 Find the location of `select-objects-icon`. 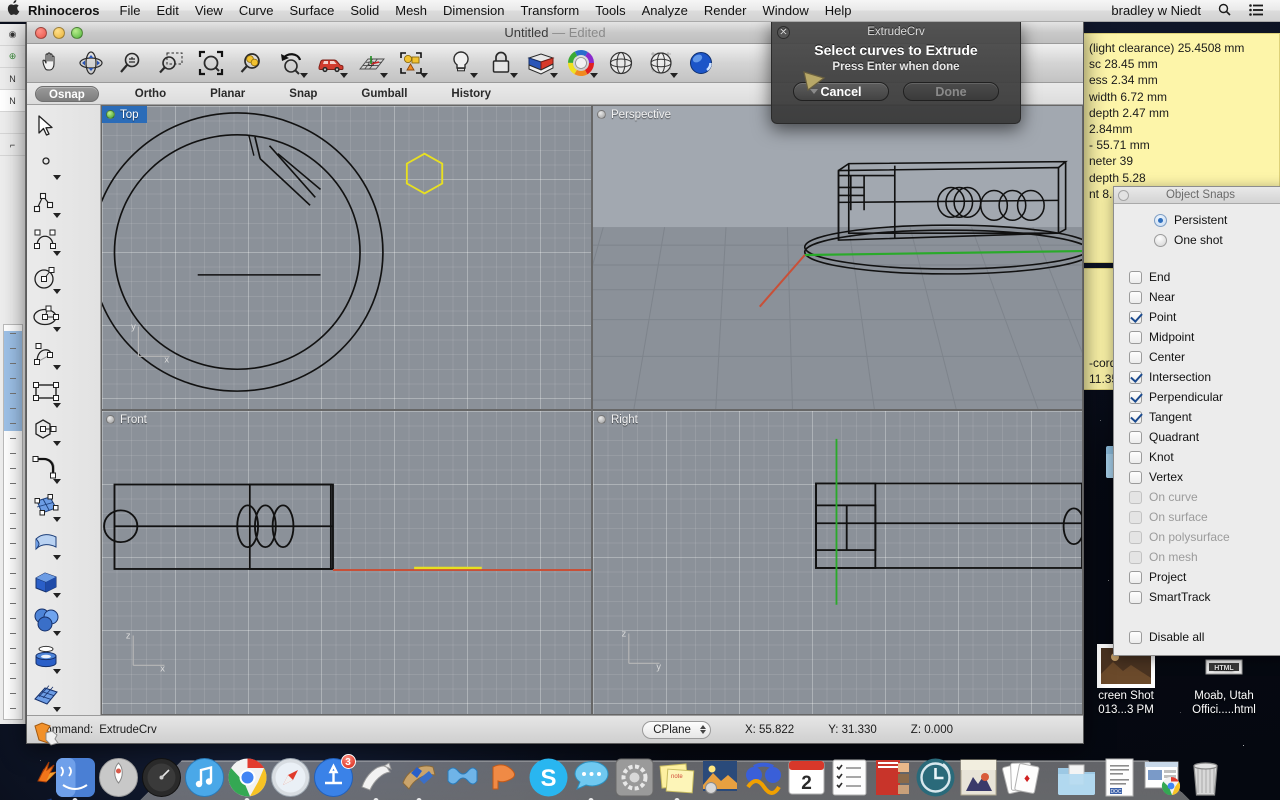

select-objects-icon is located at coordinates (45, 126).